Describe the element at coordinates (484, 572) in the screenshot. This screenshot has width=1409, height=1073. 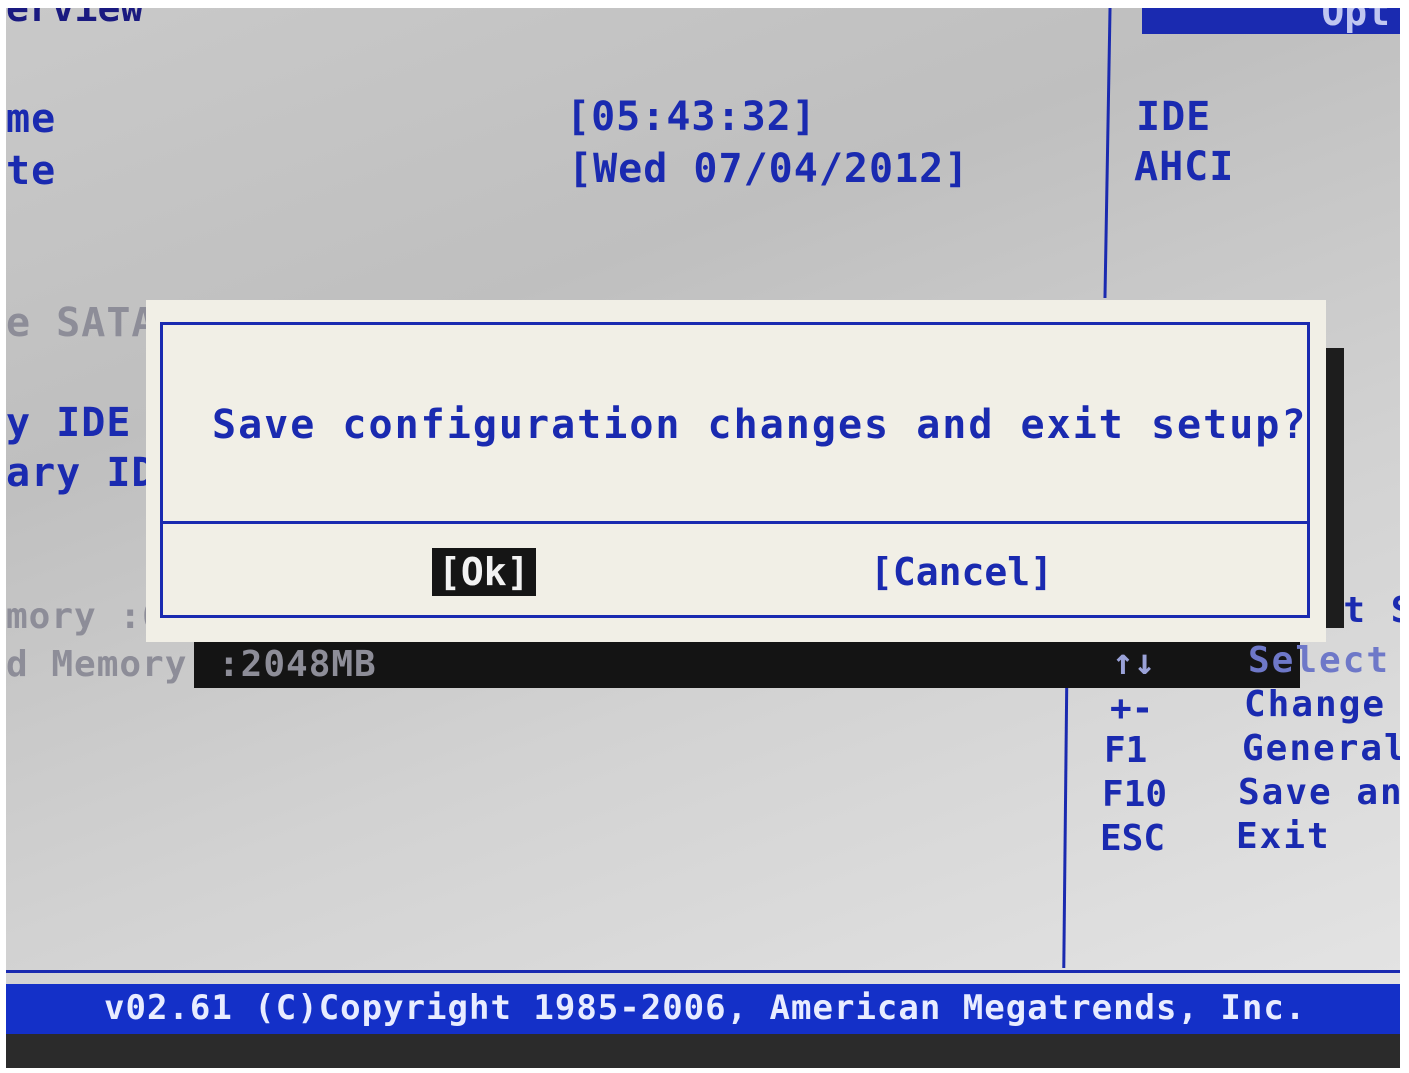
I see `ok-button: [Ok]` at that location.